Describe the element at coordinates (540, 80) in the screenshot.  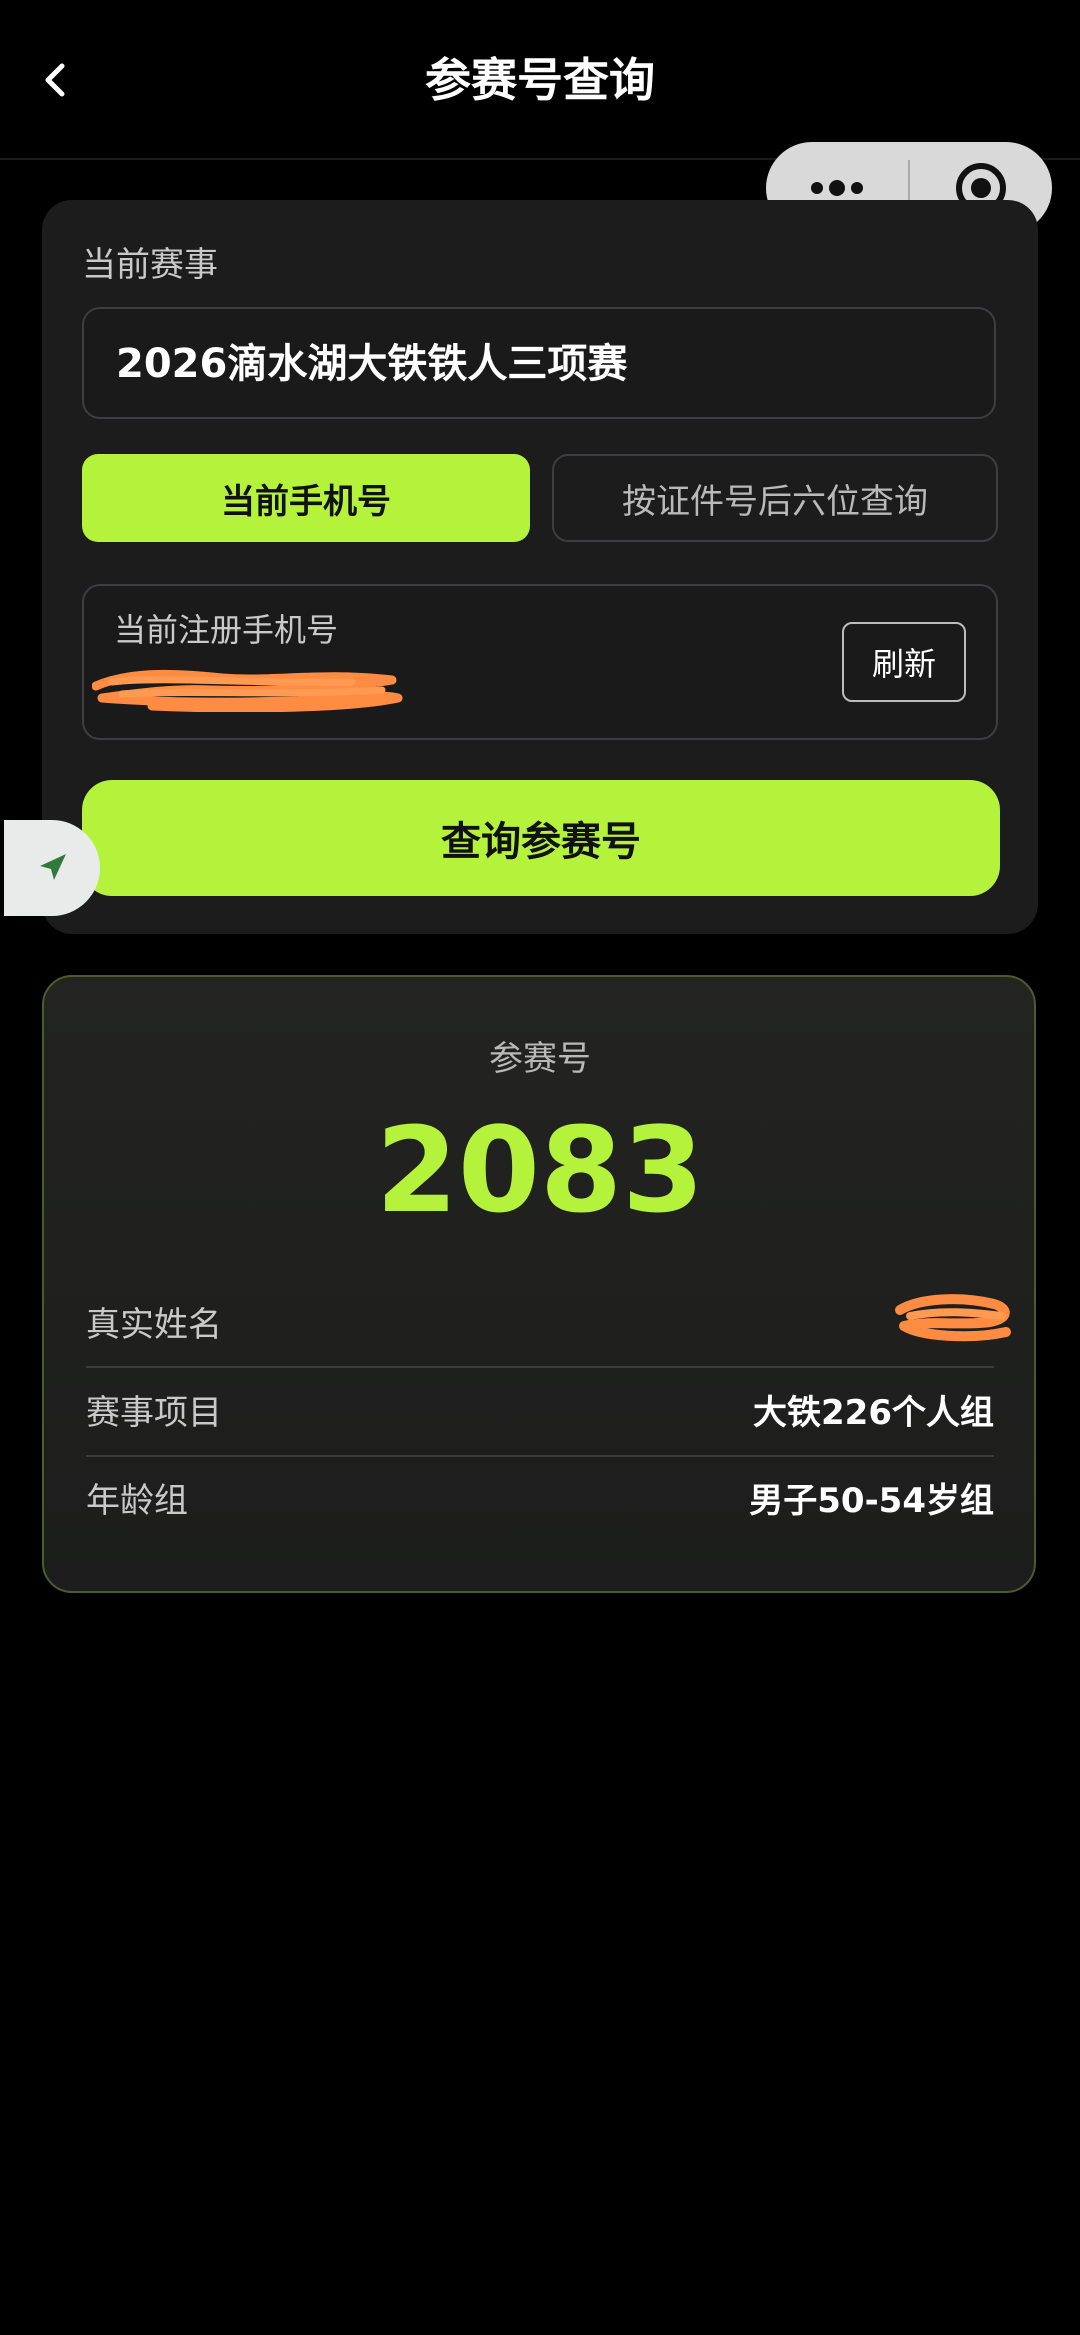
I see `page-title: 参赛号查询` at that location.